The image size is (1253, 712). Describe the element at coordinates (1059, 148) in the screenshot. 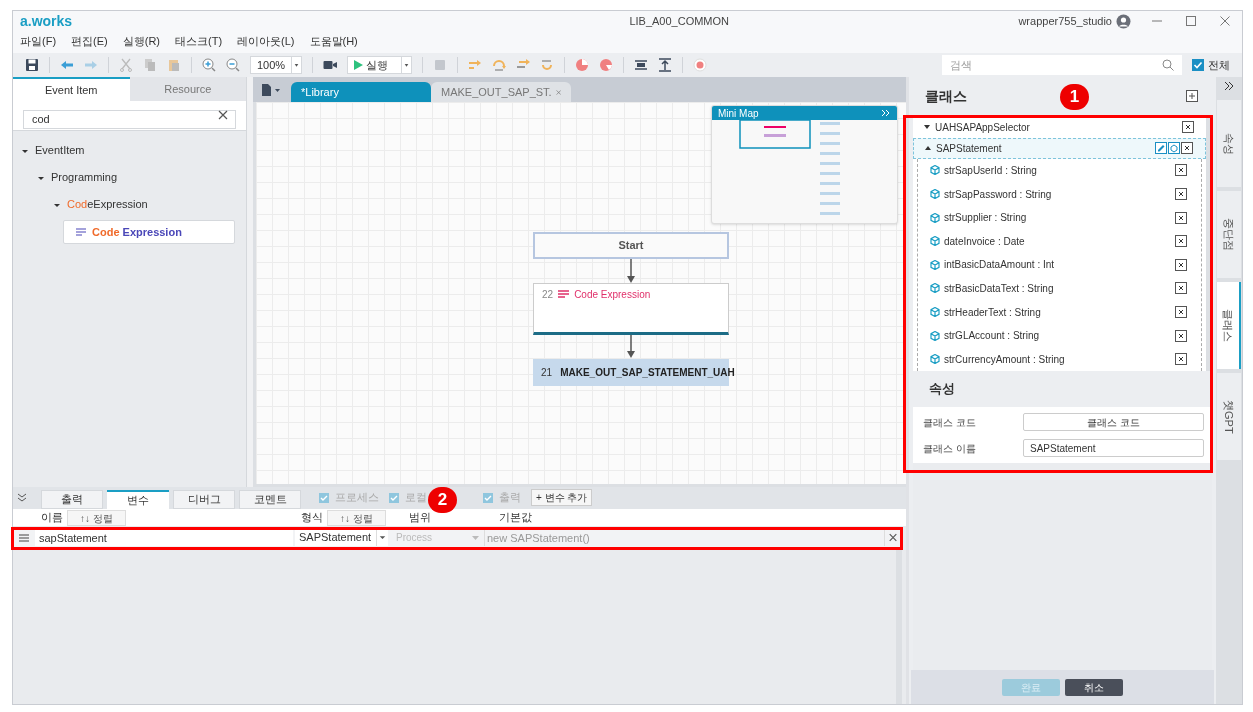

I see `class-item: SAPStatement` at that location.